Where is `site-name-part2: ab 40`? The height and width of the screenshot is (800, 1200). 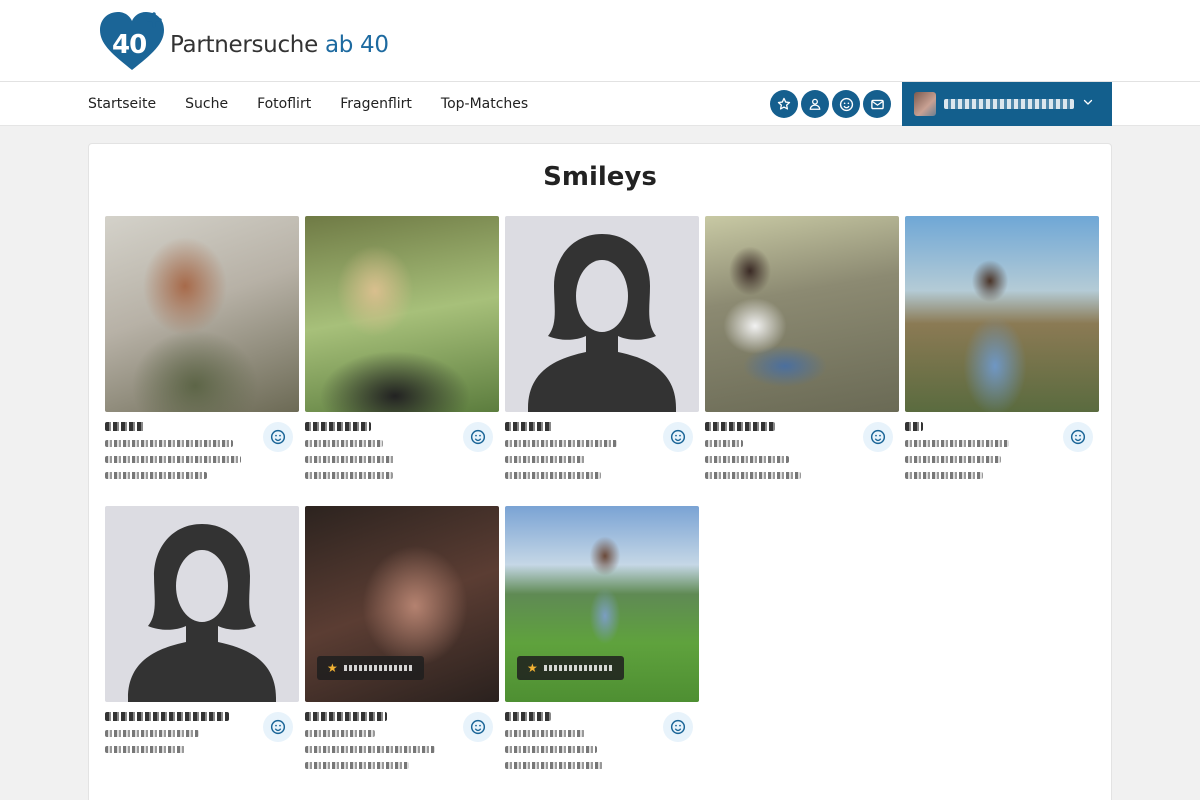 site-name-part2: ab 40 is located at coordinates (356, 45).